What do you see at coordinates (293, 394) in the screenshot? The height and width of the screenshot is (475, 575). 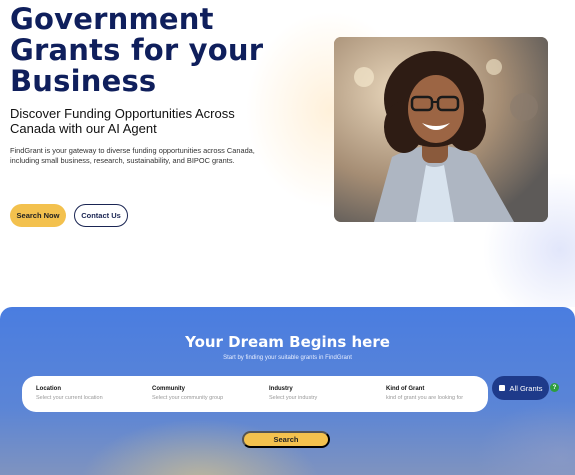 I see `industry-field: Industry Select your industry` at bounding box center [293, 394].